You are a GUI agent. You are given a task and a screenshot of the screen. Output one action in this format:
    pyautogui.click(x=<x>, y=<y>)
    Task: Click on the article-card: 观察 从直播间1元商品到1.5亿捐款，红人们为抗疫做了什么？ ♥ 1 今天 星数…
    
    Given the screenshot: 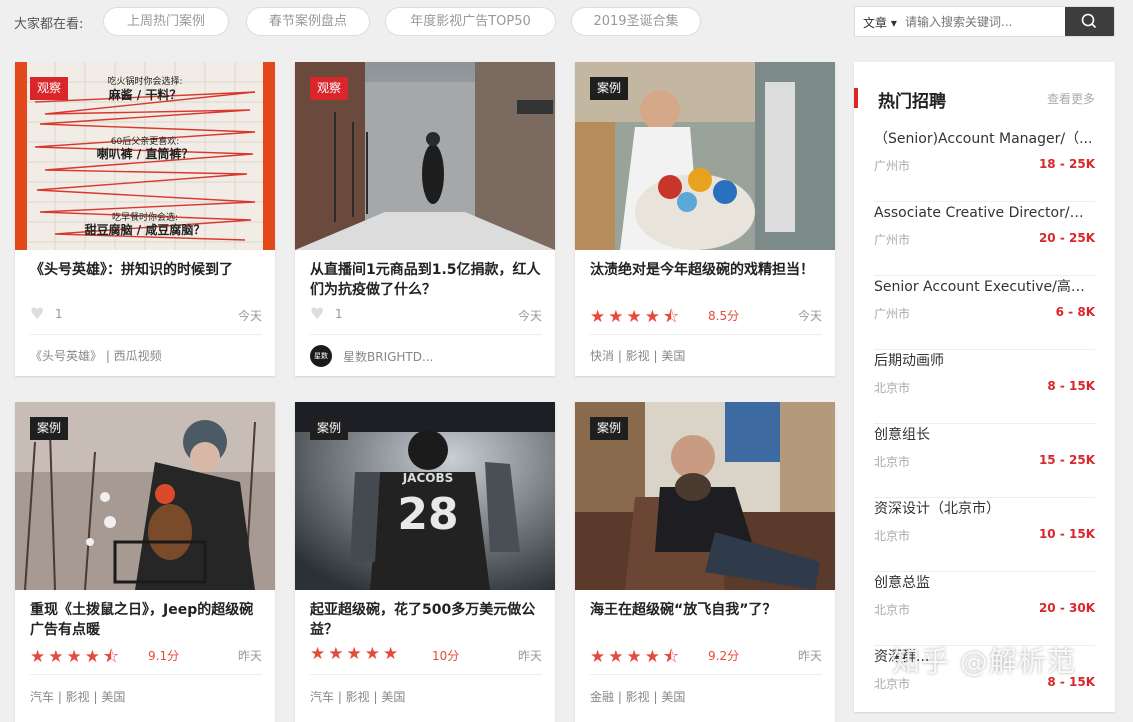 What is the action you would take?
    pyautogui.click(x=425, y=219)
    